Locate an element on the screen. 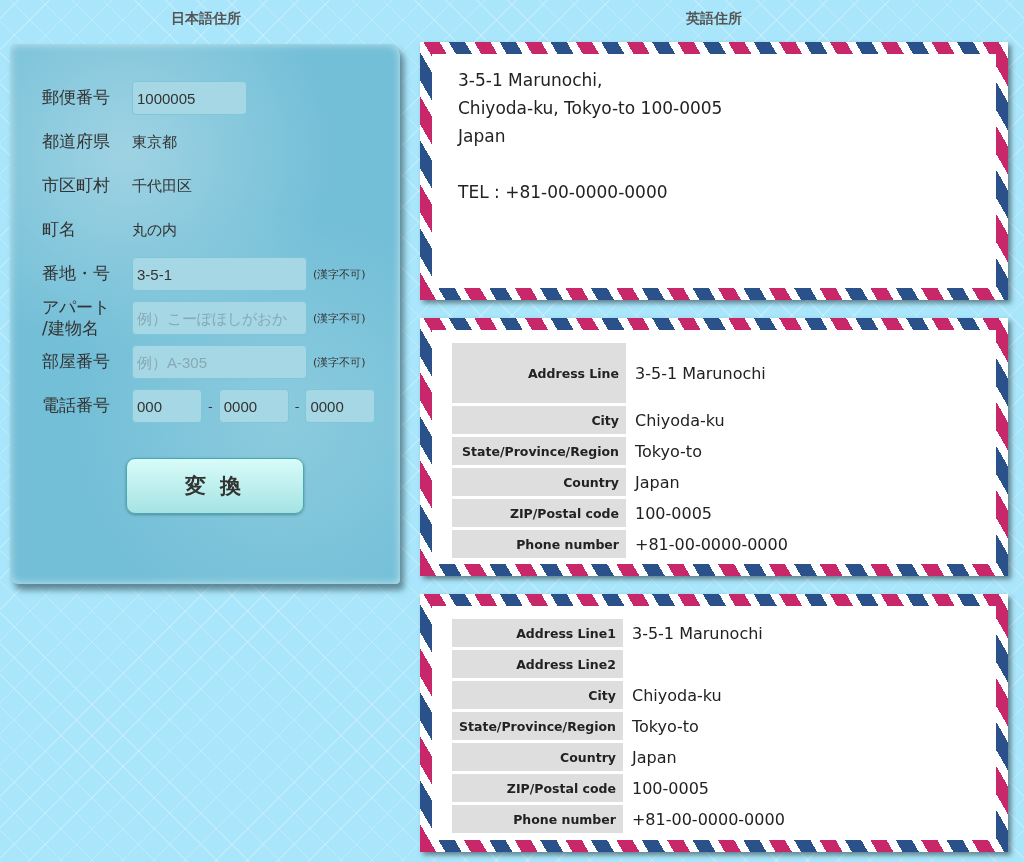  field-value: 千代田区 is located at coordinates (162, 186).